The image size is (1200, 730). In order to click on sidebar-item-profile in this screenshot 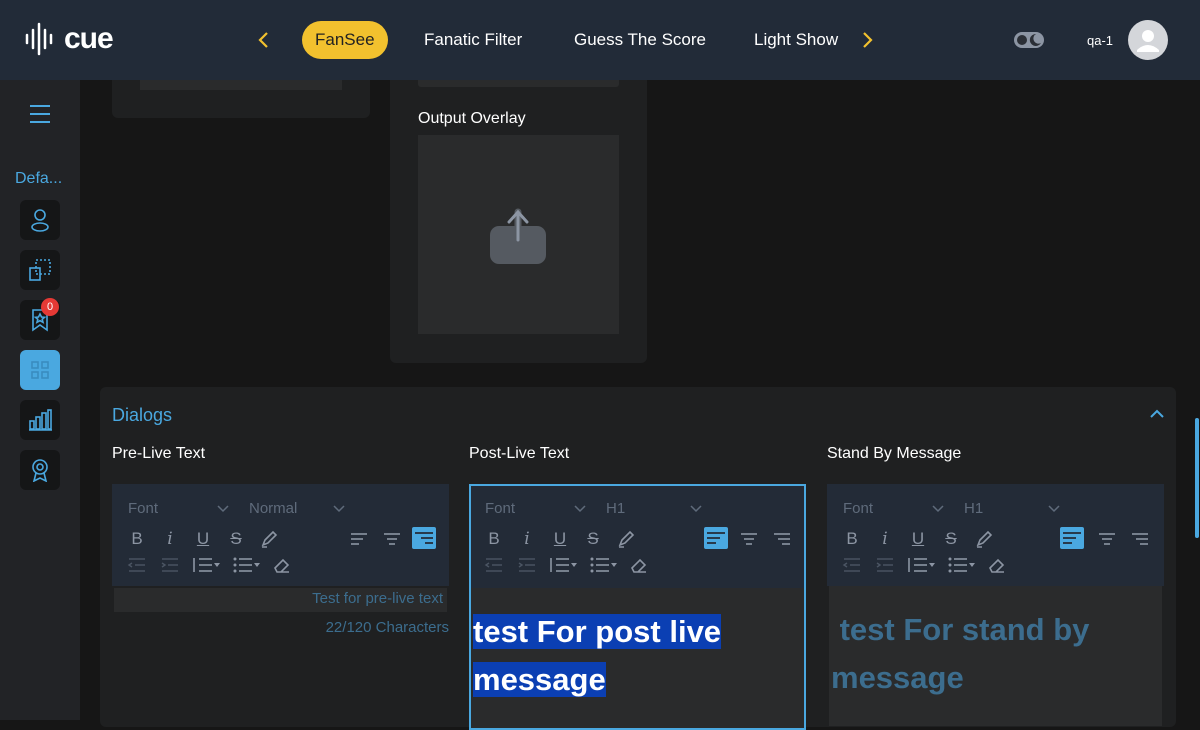, I will do `click(40, 220)`.